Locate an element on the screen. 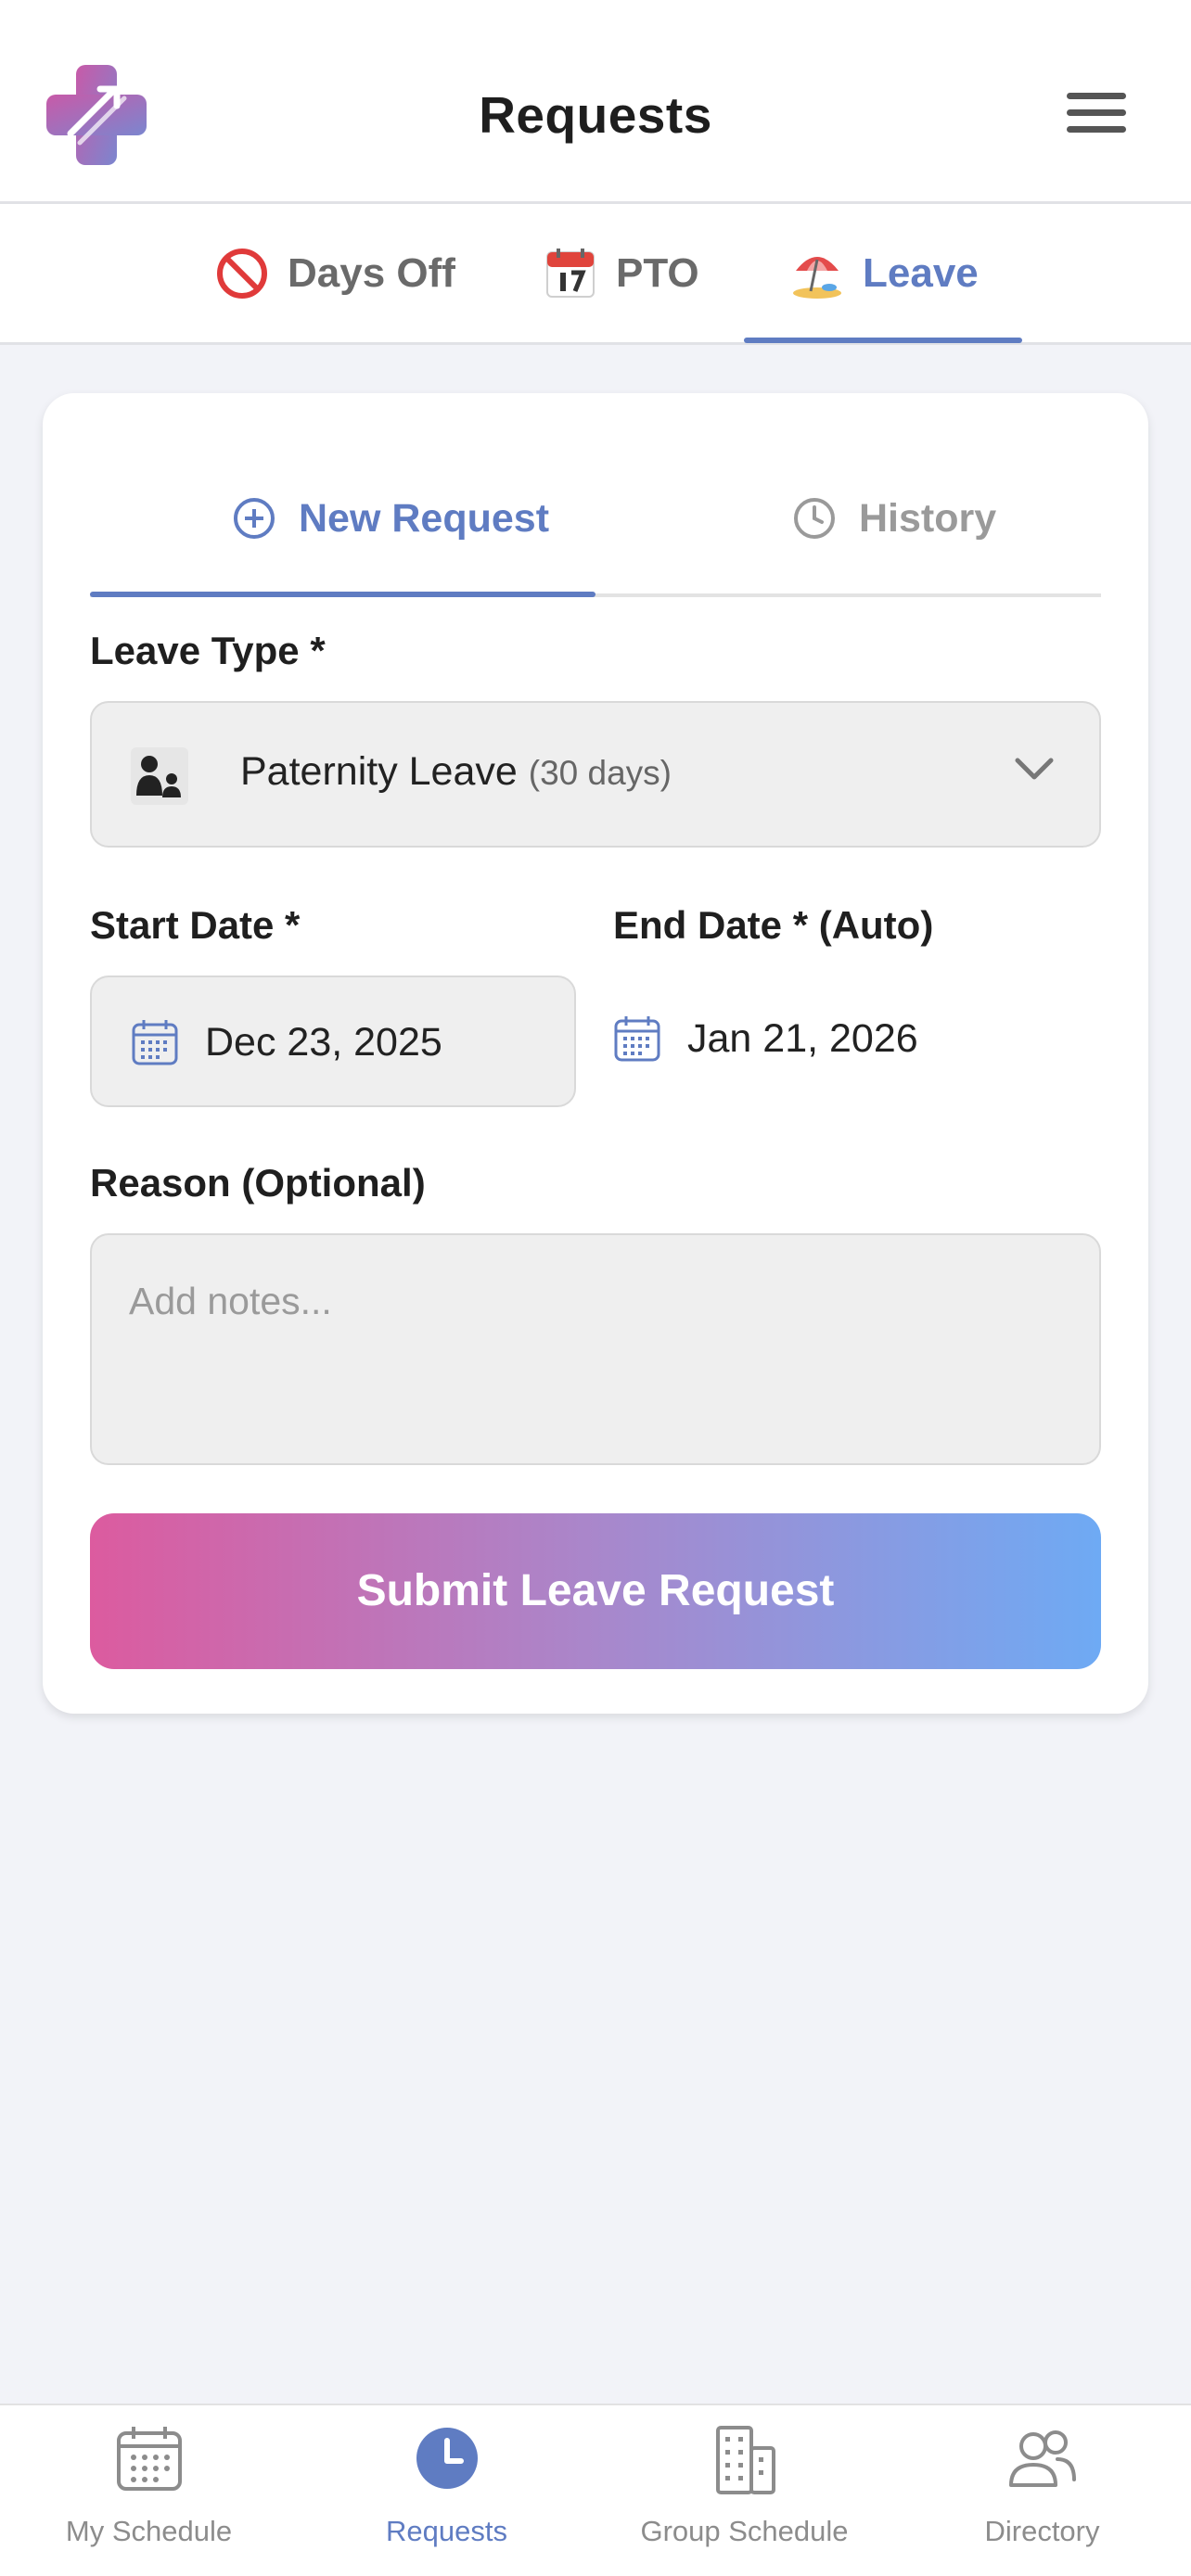 The height and width of the screenshot is (2576, 1191). end-date-value: Jan 21, 2026 is located at coordinates (803, 1038).